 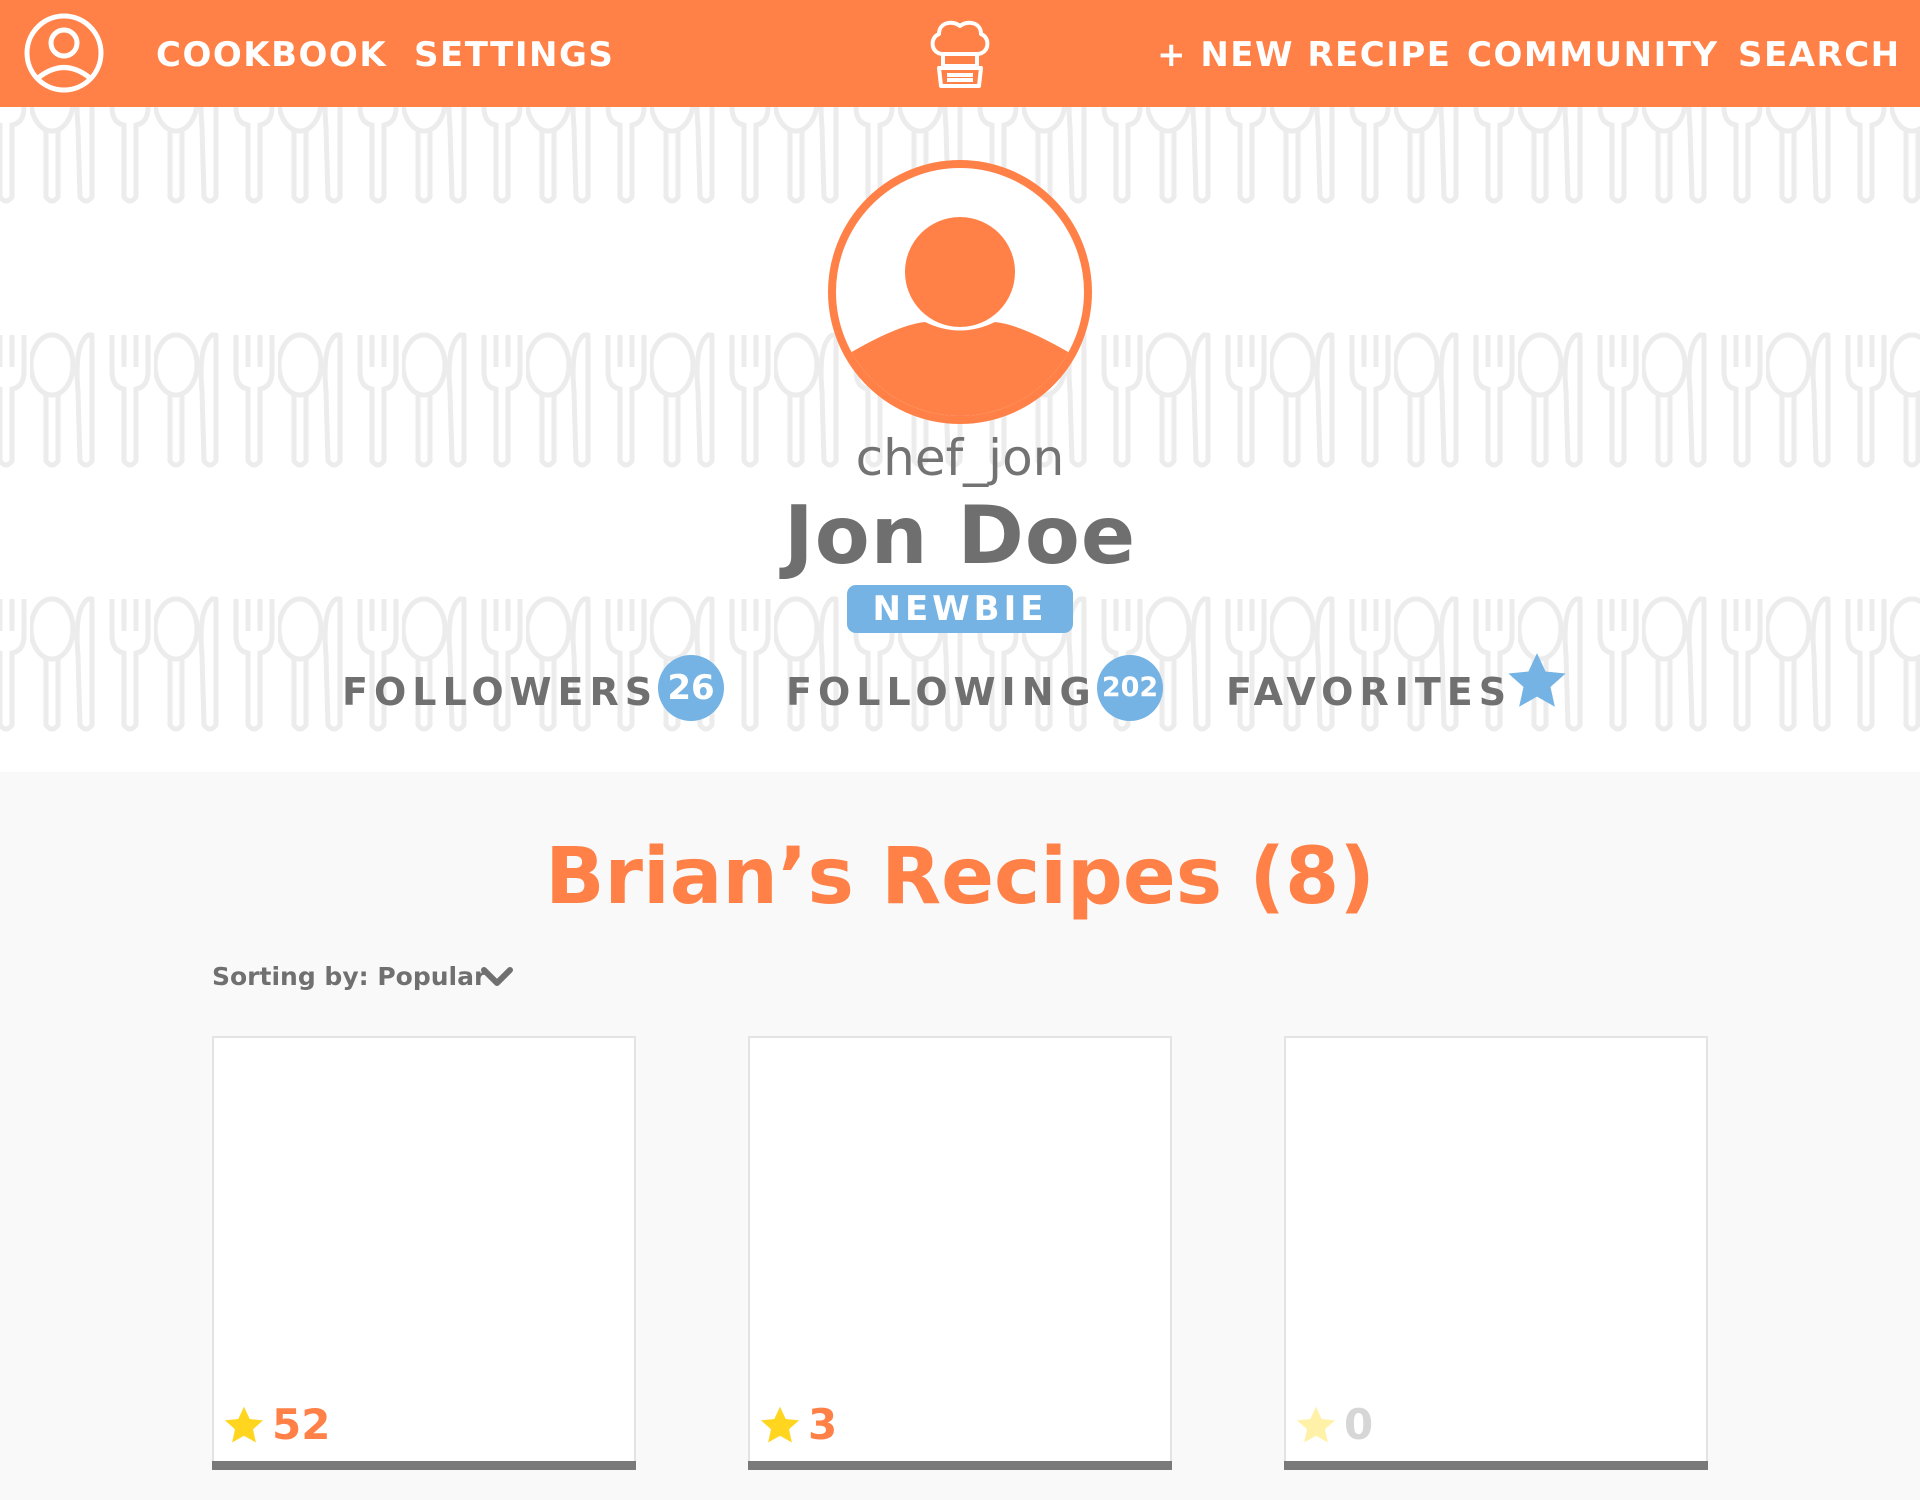 I want to click on followers-count: 26, so click(x=691, y=688).